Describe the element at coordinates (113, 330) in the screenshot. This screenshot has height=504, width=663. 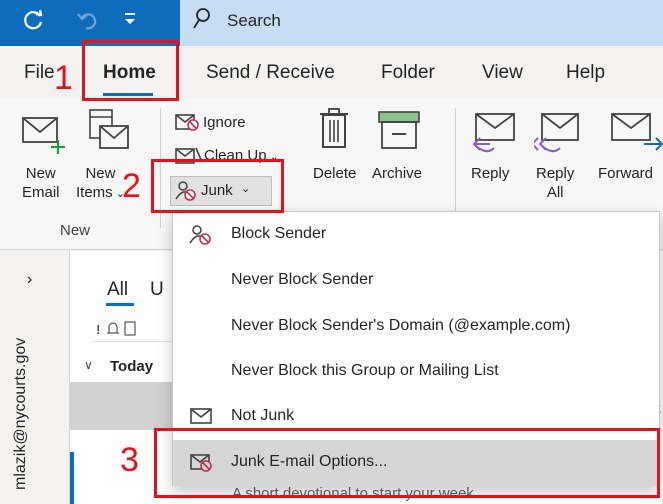
I see `reminder-icon` at that location.